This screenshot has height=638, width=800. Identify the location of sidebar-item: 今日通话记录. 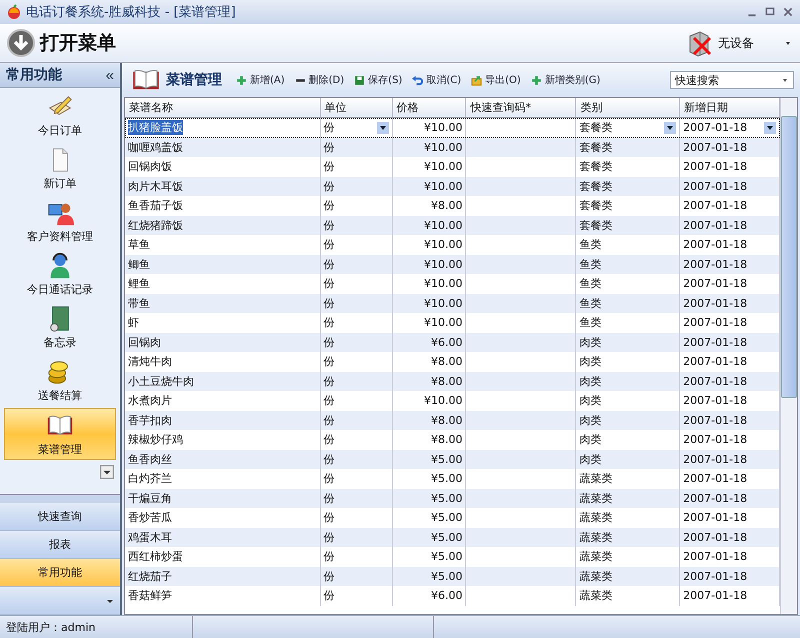
(60, 274).